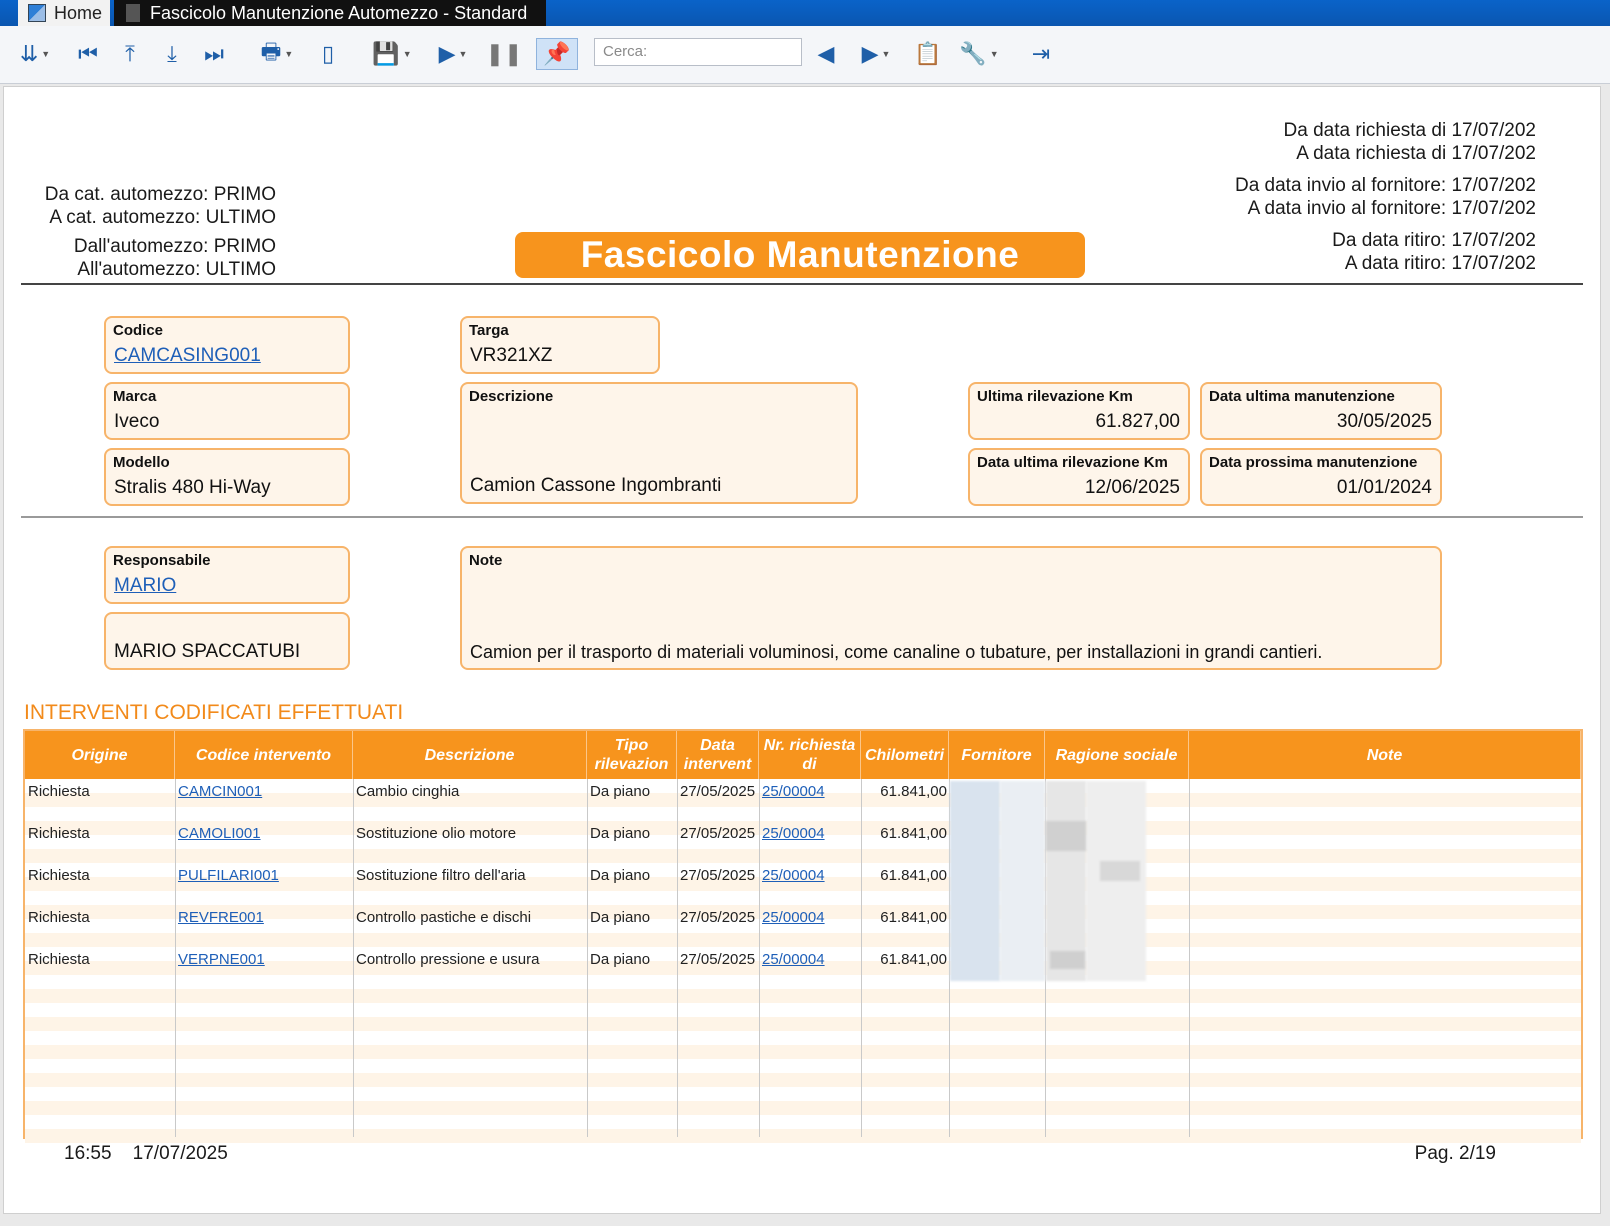 Image resolution: width=1610 pixels, height=1226 pixels. I want to click on pin-button: 📌, so click(557, 54).